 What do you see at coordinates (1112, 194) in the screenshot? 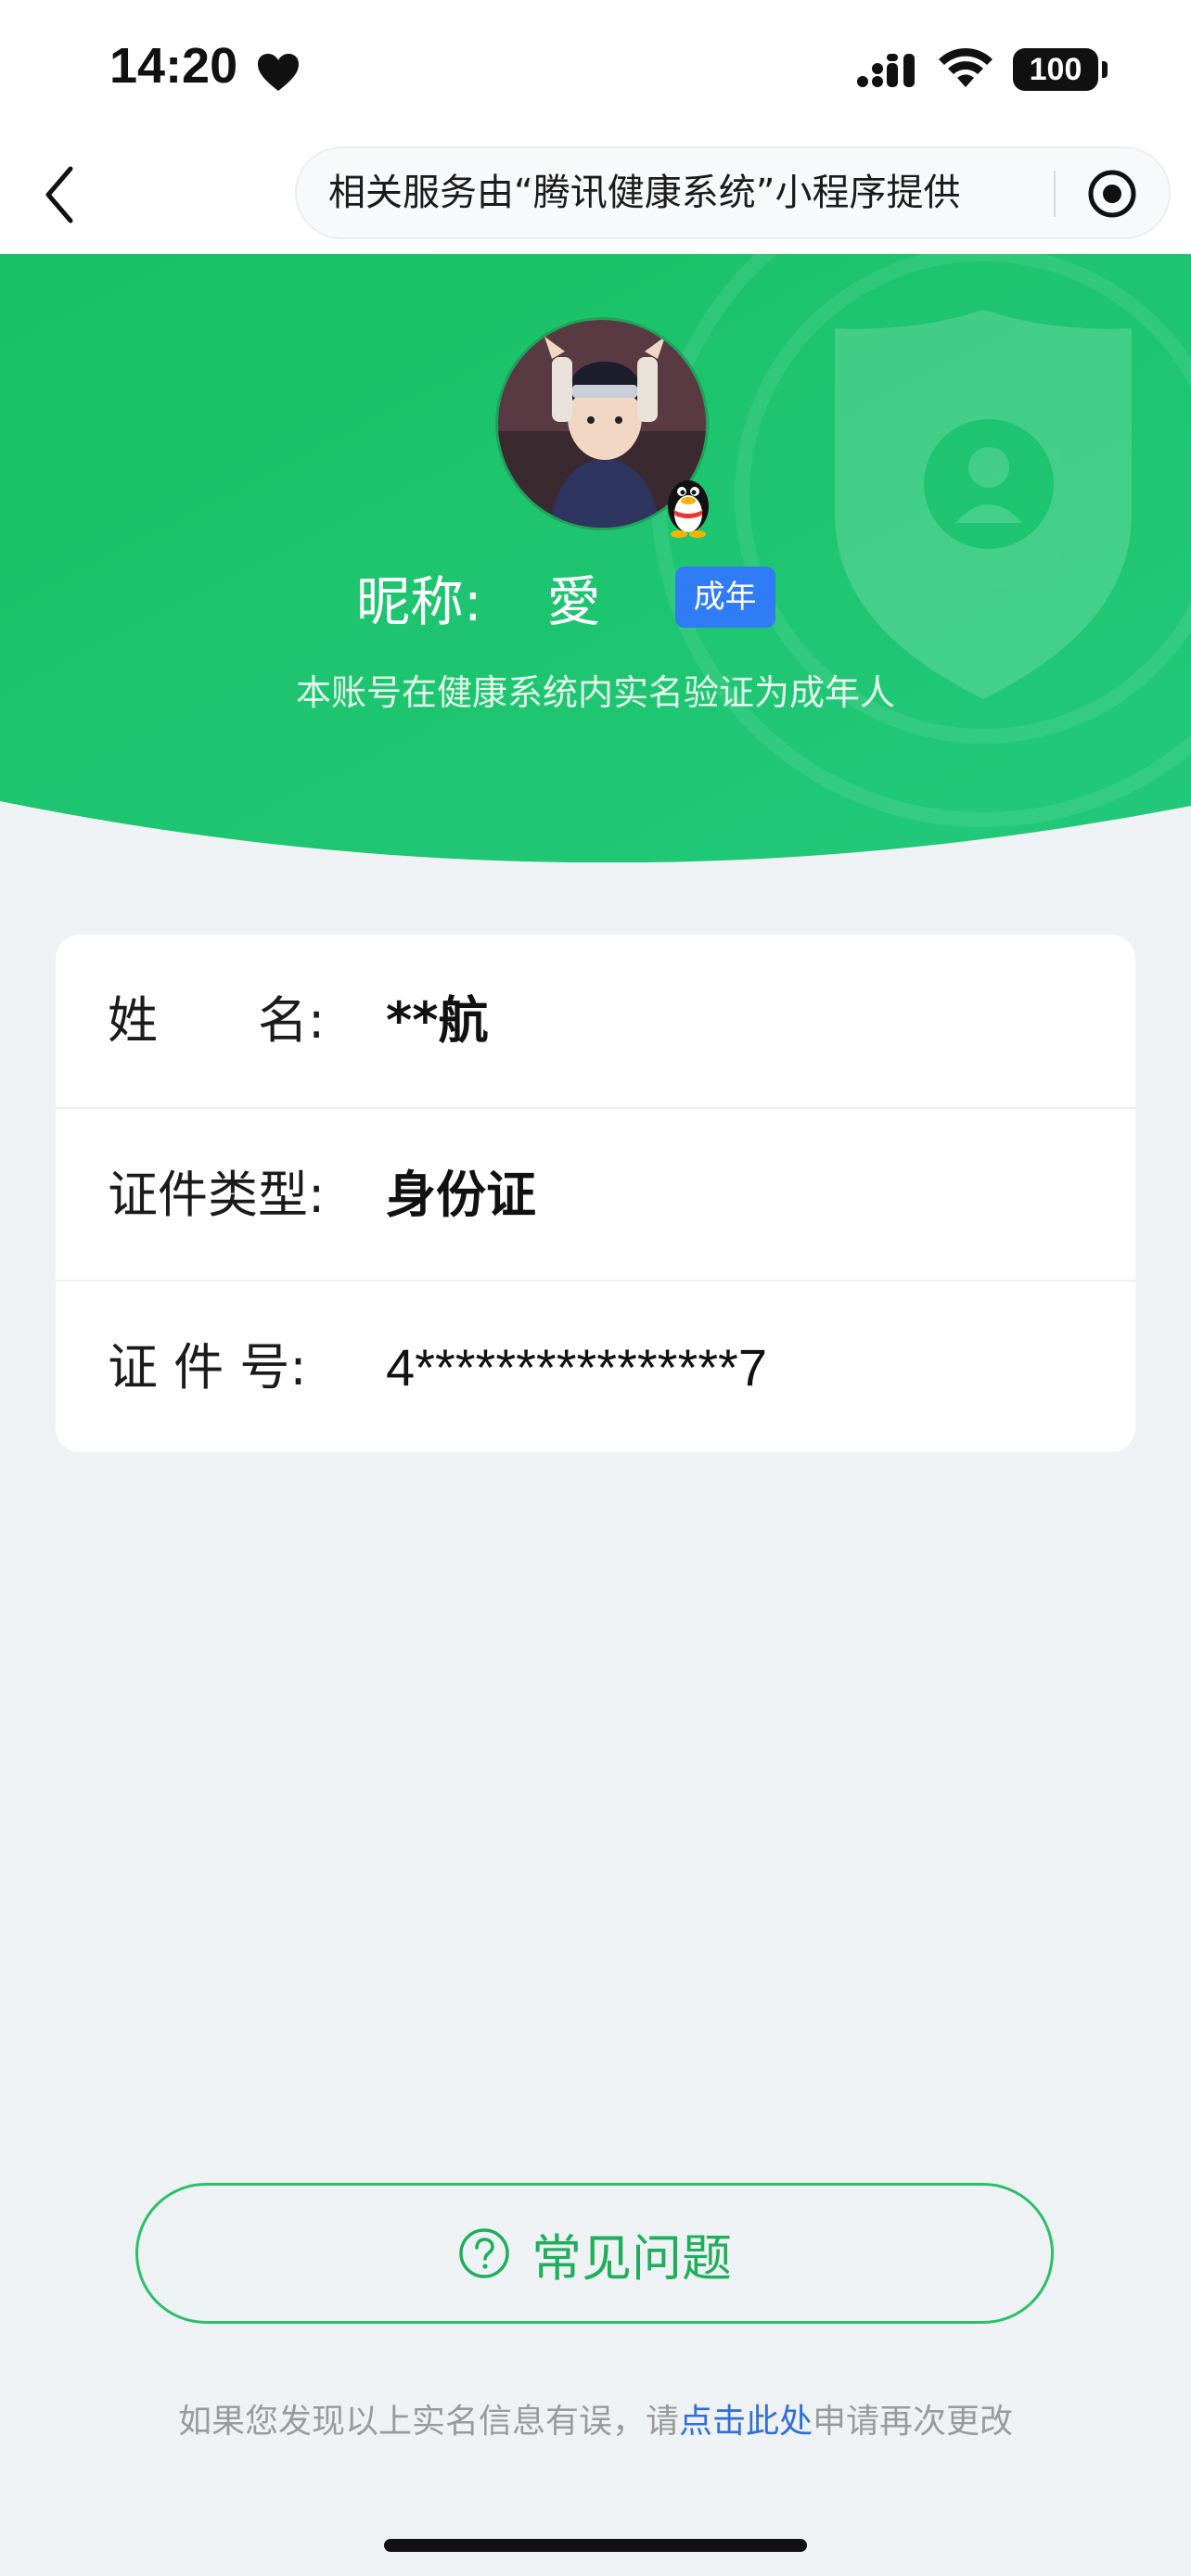
I see `close-miniprogram-icon` at bounding box center [1112, 194].